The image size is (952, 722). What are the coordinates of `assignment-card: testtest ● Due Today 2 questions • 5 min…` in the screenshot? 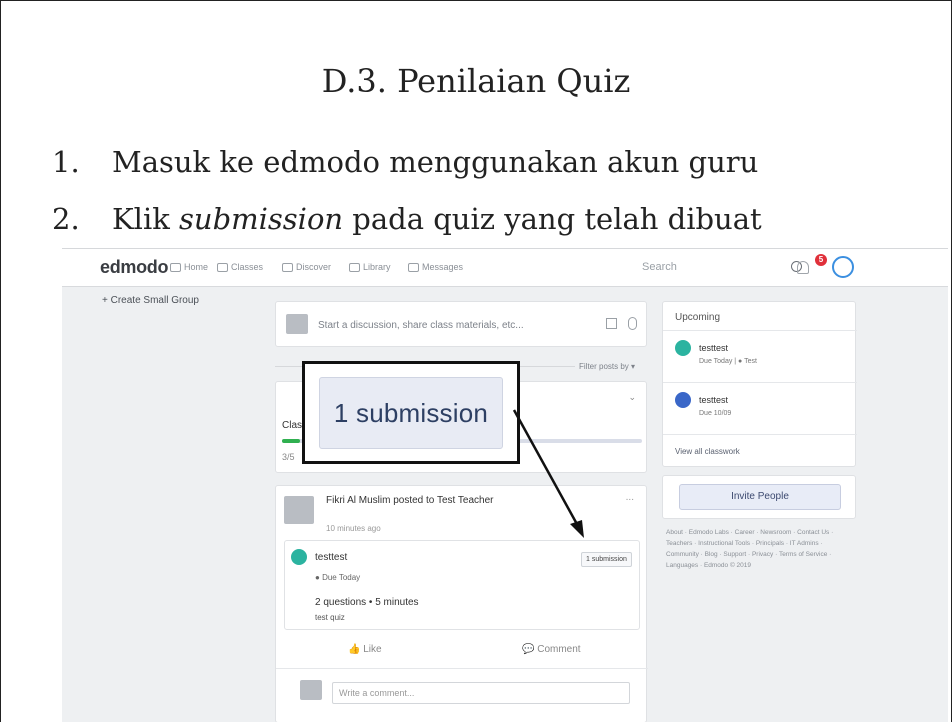 It's located at (462, 585).